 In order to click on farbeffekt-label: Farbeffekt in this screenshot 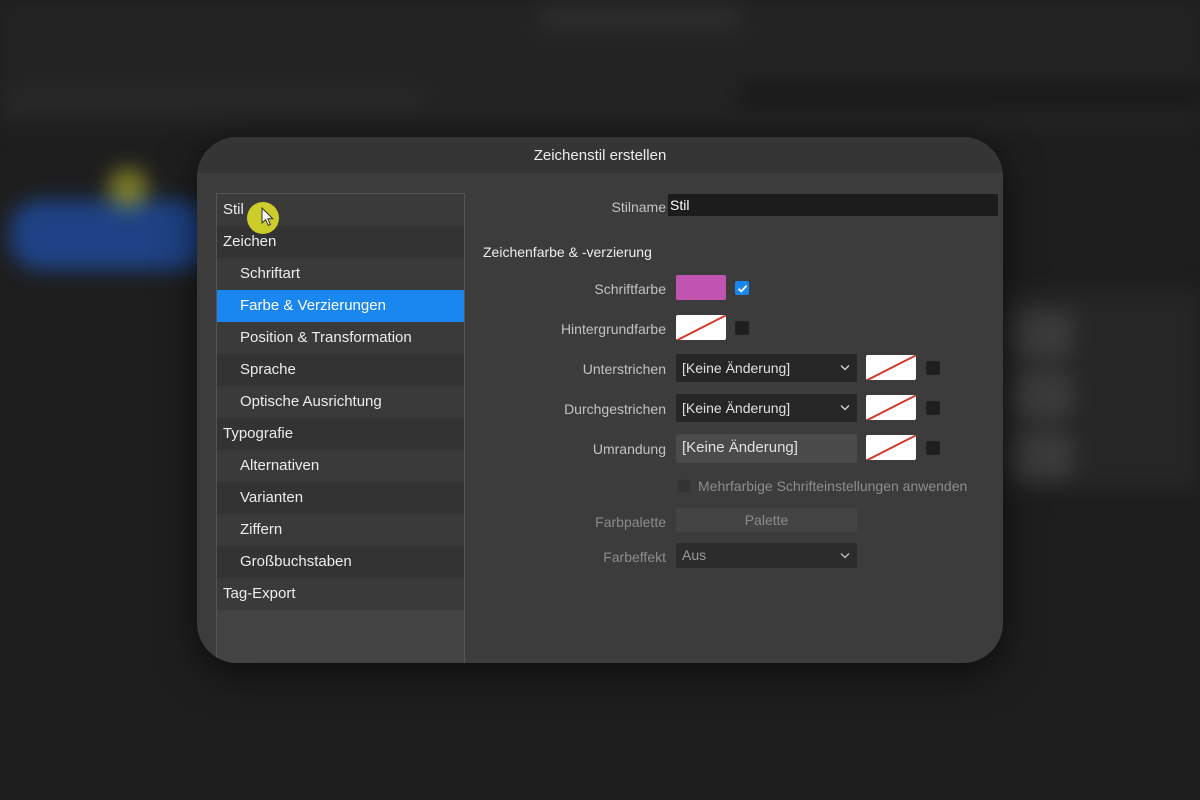, I will do `click(634, 557)`.